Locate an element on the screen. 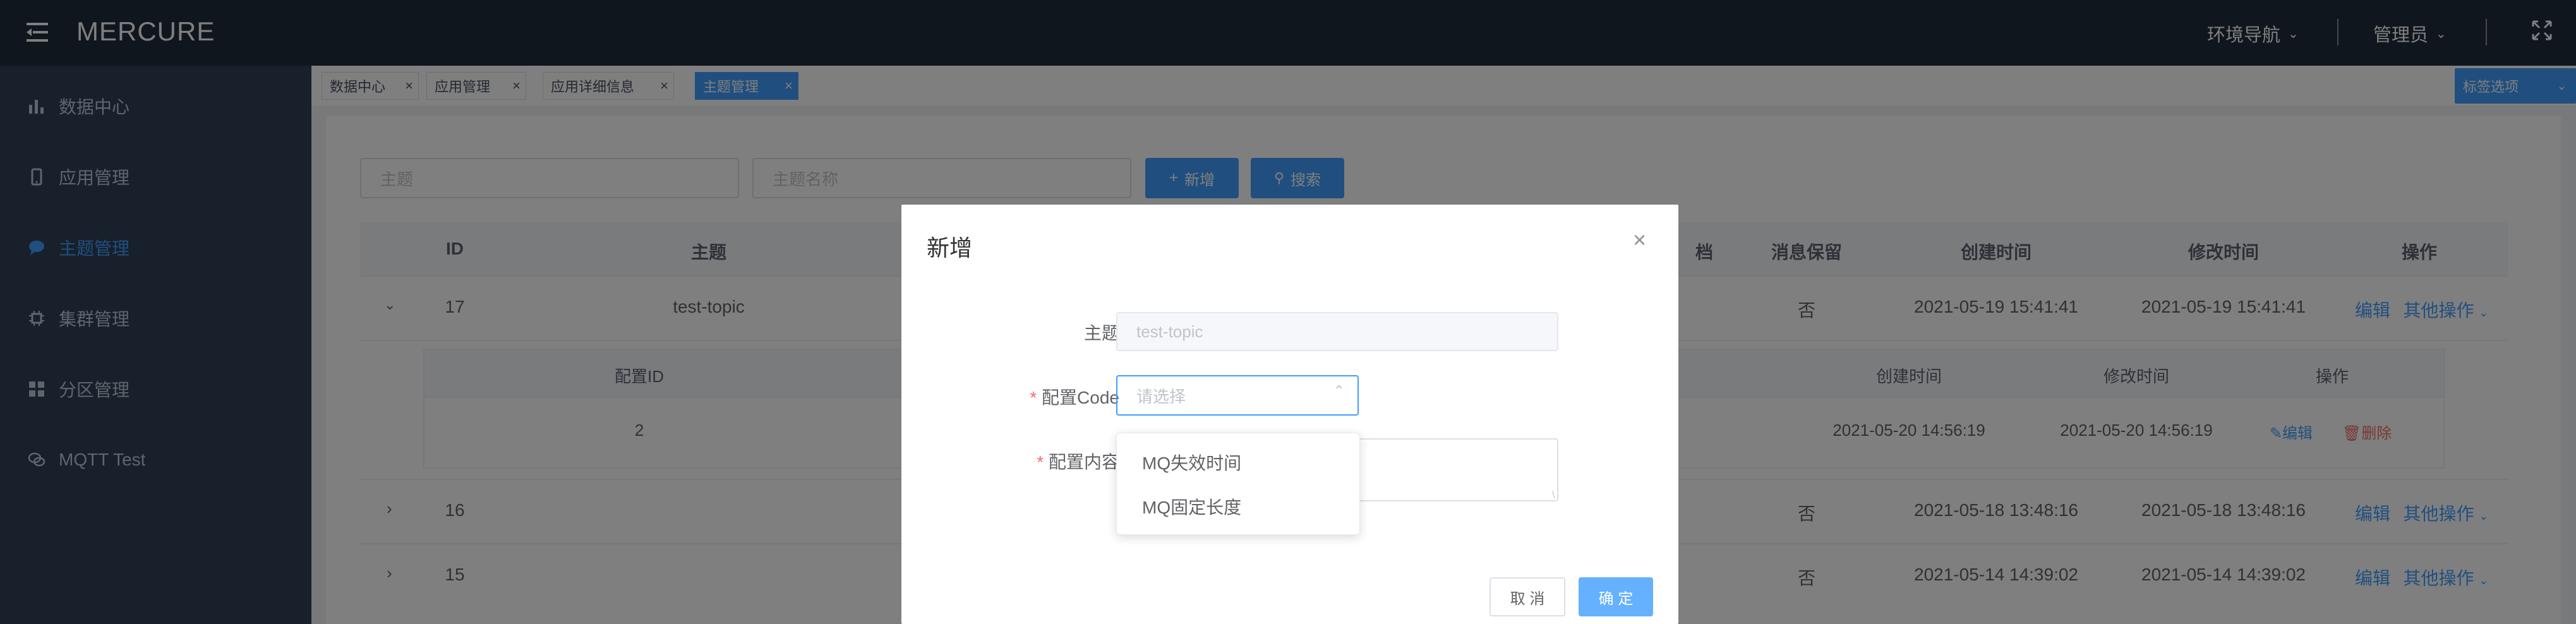  cancel-button: 取 消 is located at coordinates (1527, 596).